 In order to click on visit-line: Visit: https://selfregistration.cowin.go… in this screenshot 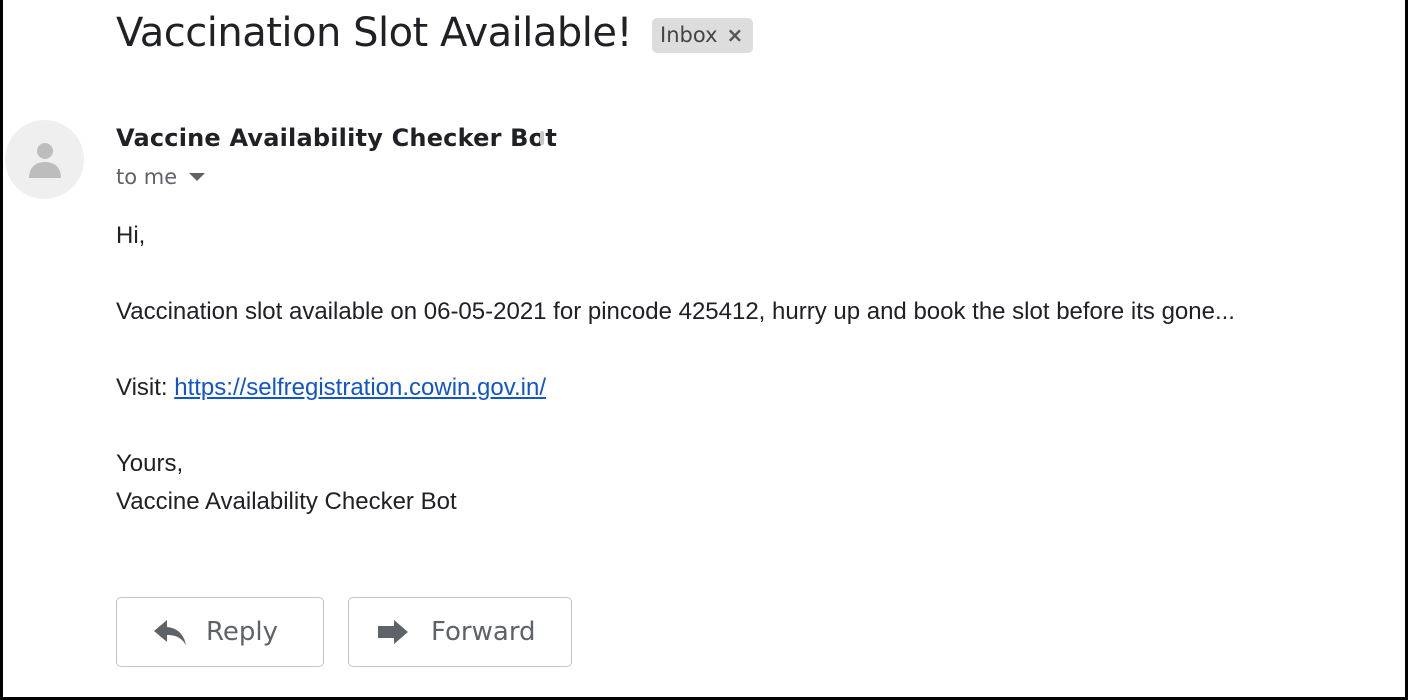, I will do `click(331, 388)`.